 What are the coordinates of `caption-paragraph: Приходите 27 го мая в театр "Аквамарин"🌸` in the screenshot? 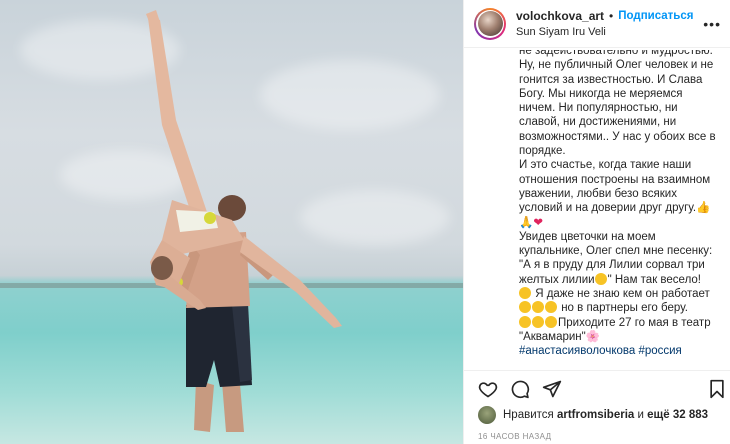 It's located at (615, 329).